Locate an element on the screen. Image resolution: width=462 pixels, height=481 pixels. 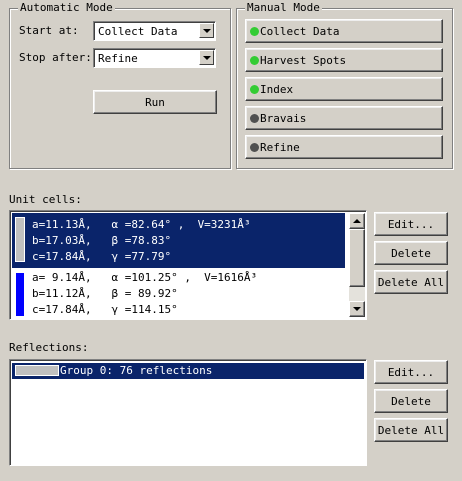
start-at-select: Collect Data is located at coordinates (154, 31).